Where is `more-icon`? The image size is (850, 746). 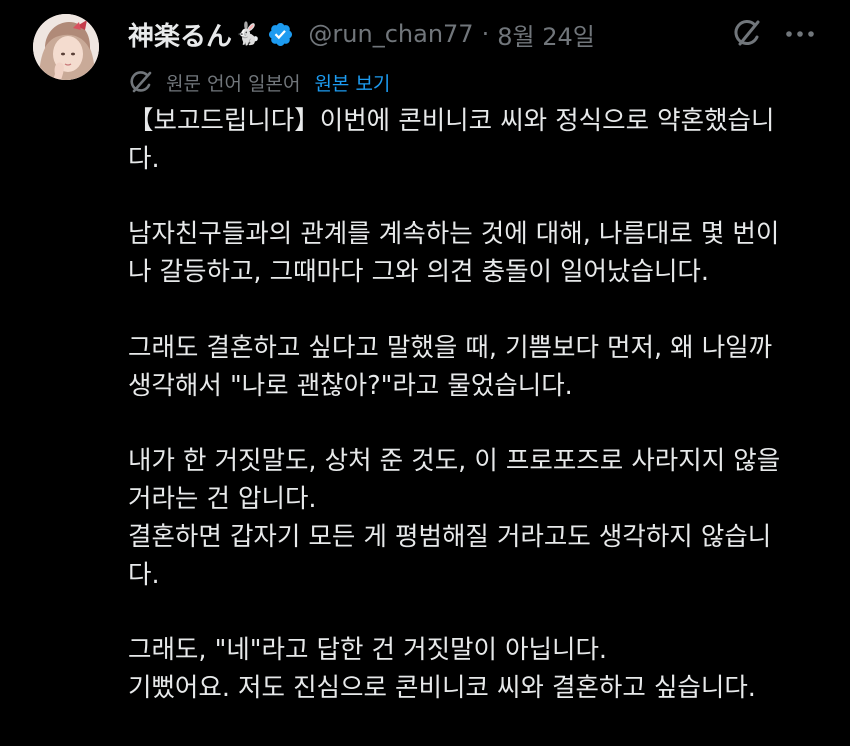
more-icon is located at coordinates (800, 34).